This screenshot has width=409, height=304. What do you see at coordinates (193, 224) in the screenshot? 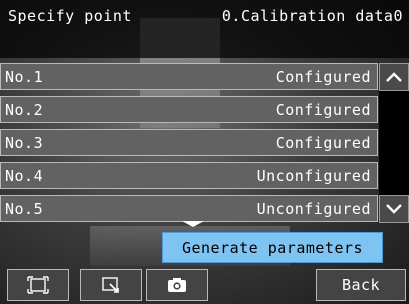
I see `triangle-down-icon` at bounding box center [193, 224].